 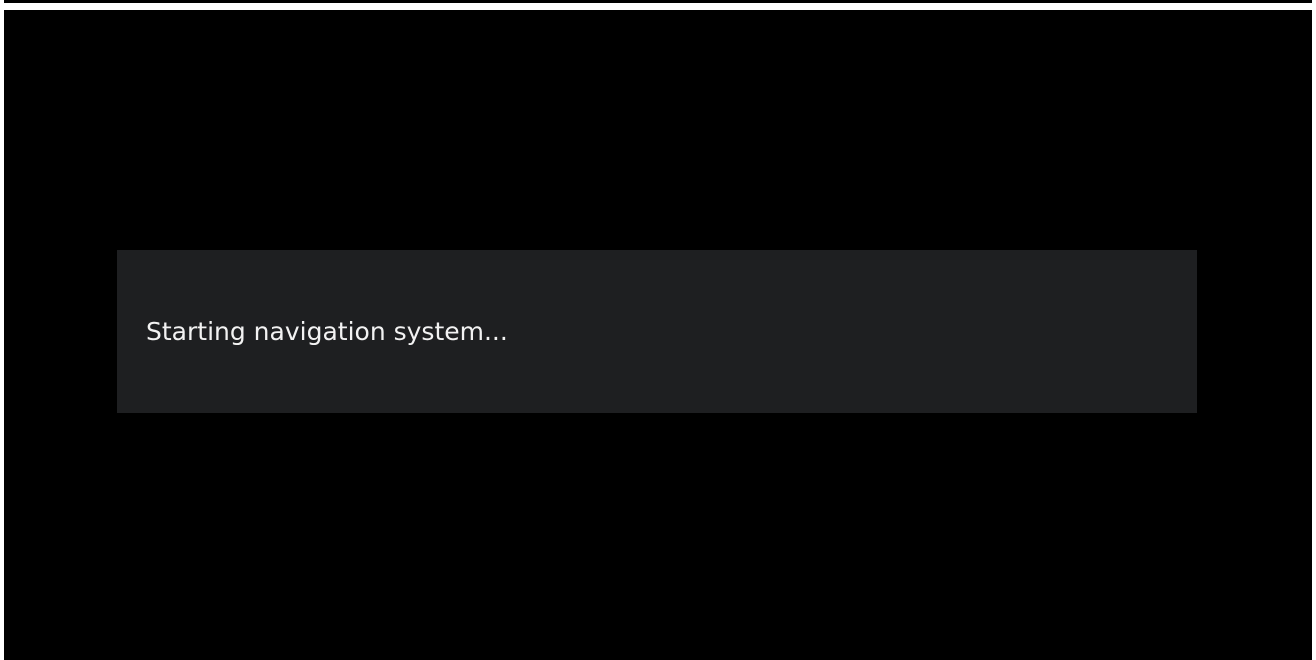 What do you see at coordinates (658, 1) in the screenshot?
I see `top-border` at bounding box center [658, 1].